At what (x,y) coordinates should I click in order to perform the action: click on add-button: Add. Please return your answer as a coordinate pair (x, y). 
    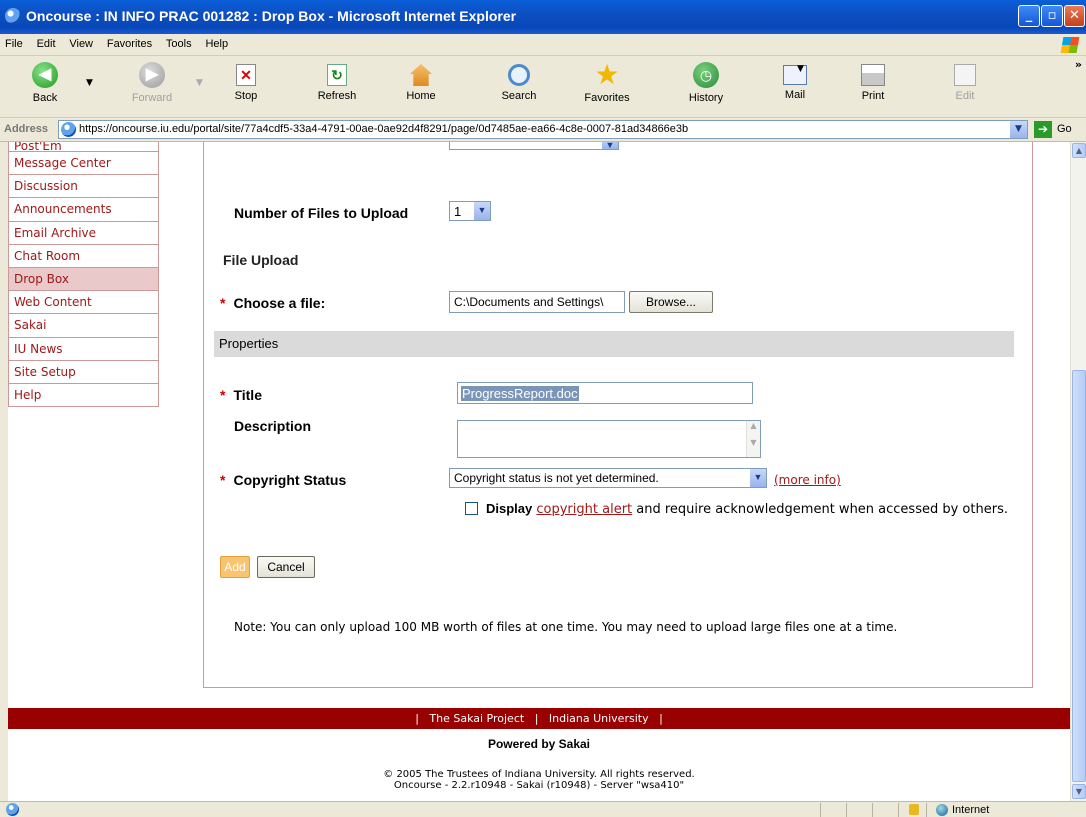
    Looking at the image, I should click on (235, 567).